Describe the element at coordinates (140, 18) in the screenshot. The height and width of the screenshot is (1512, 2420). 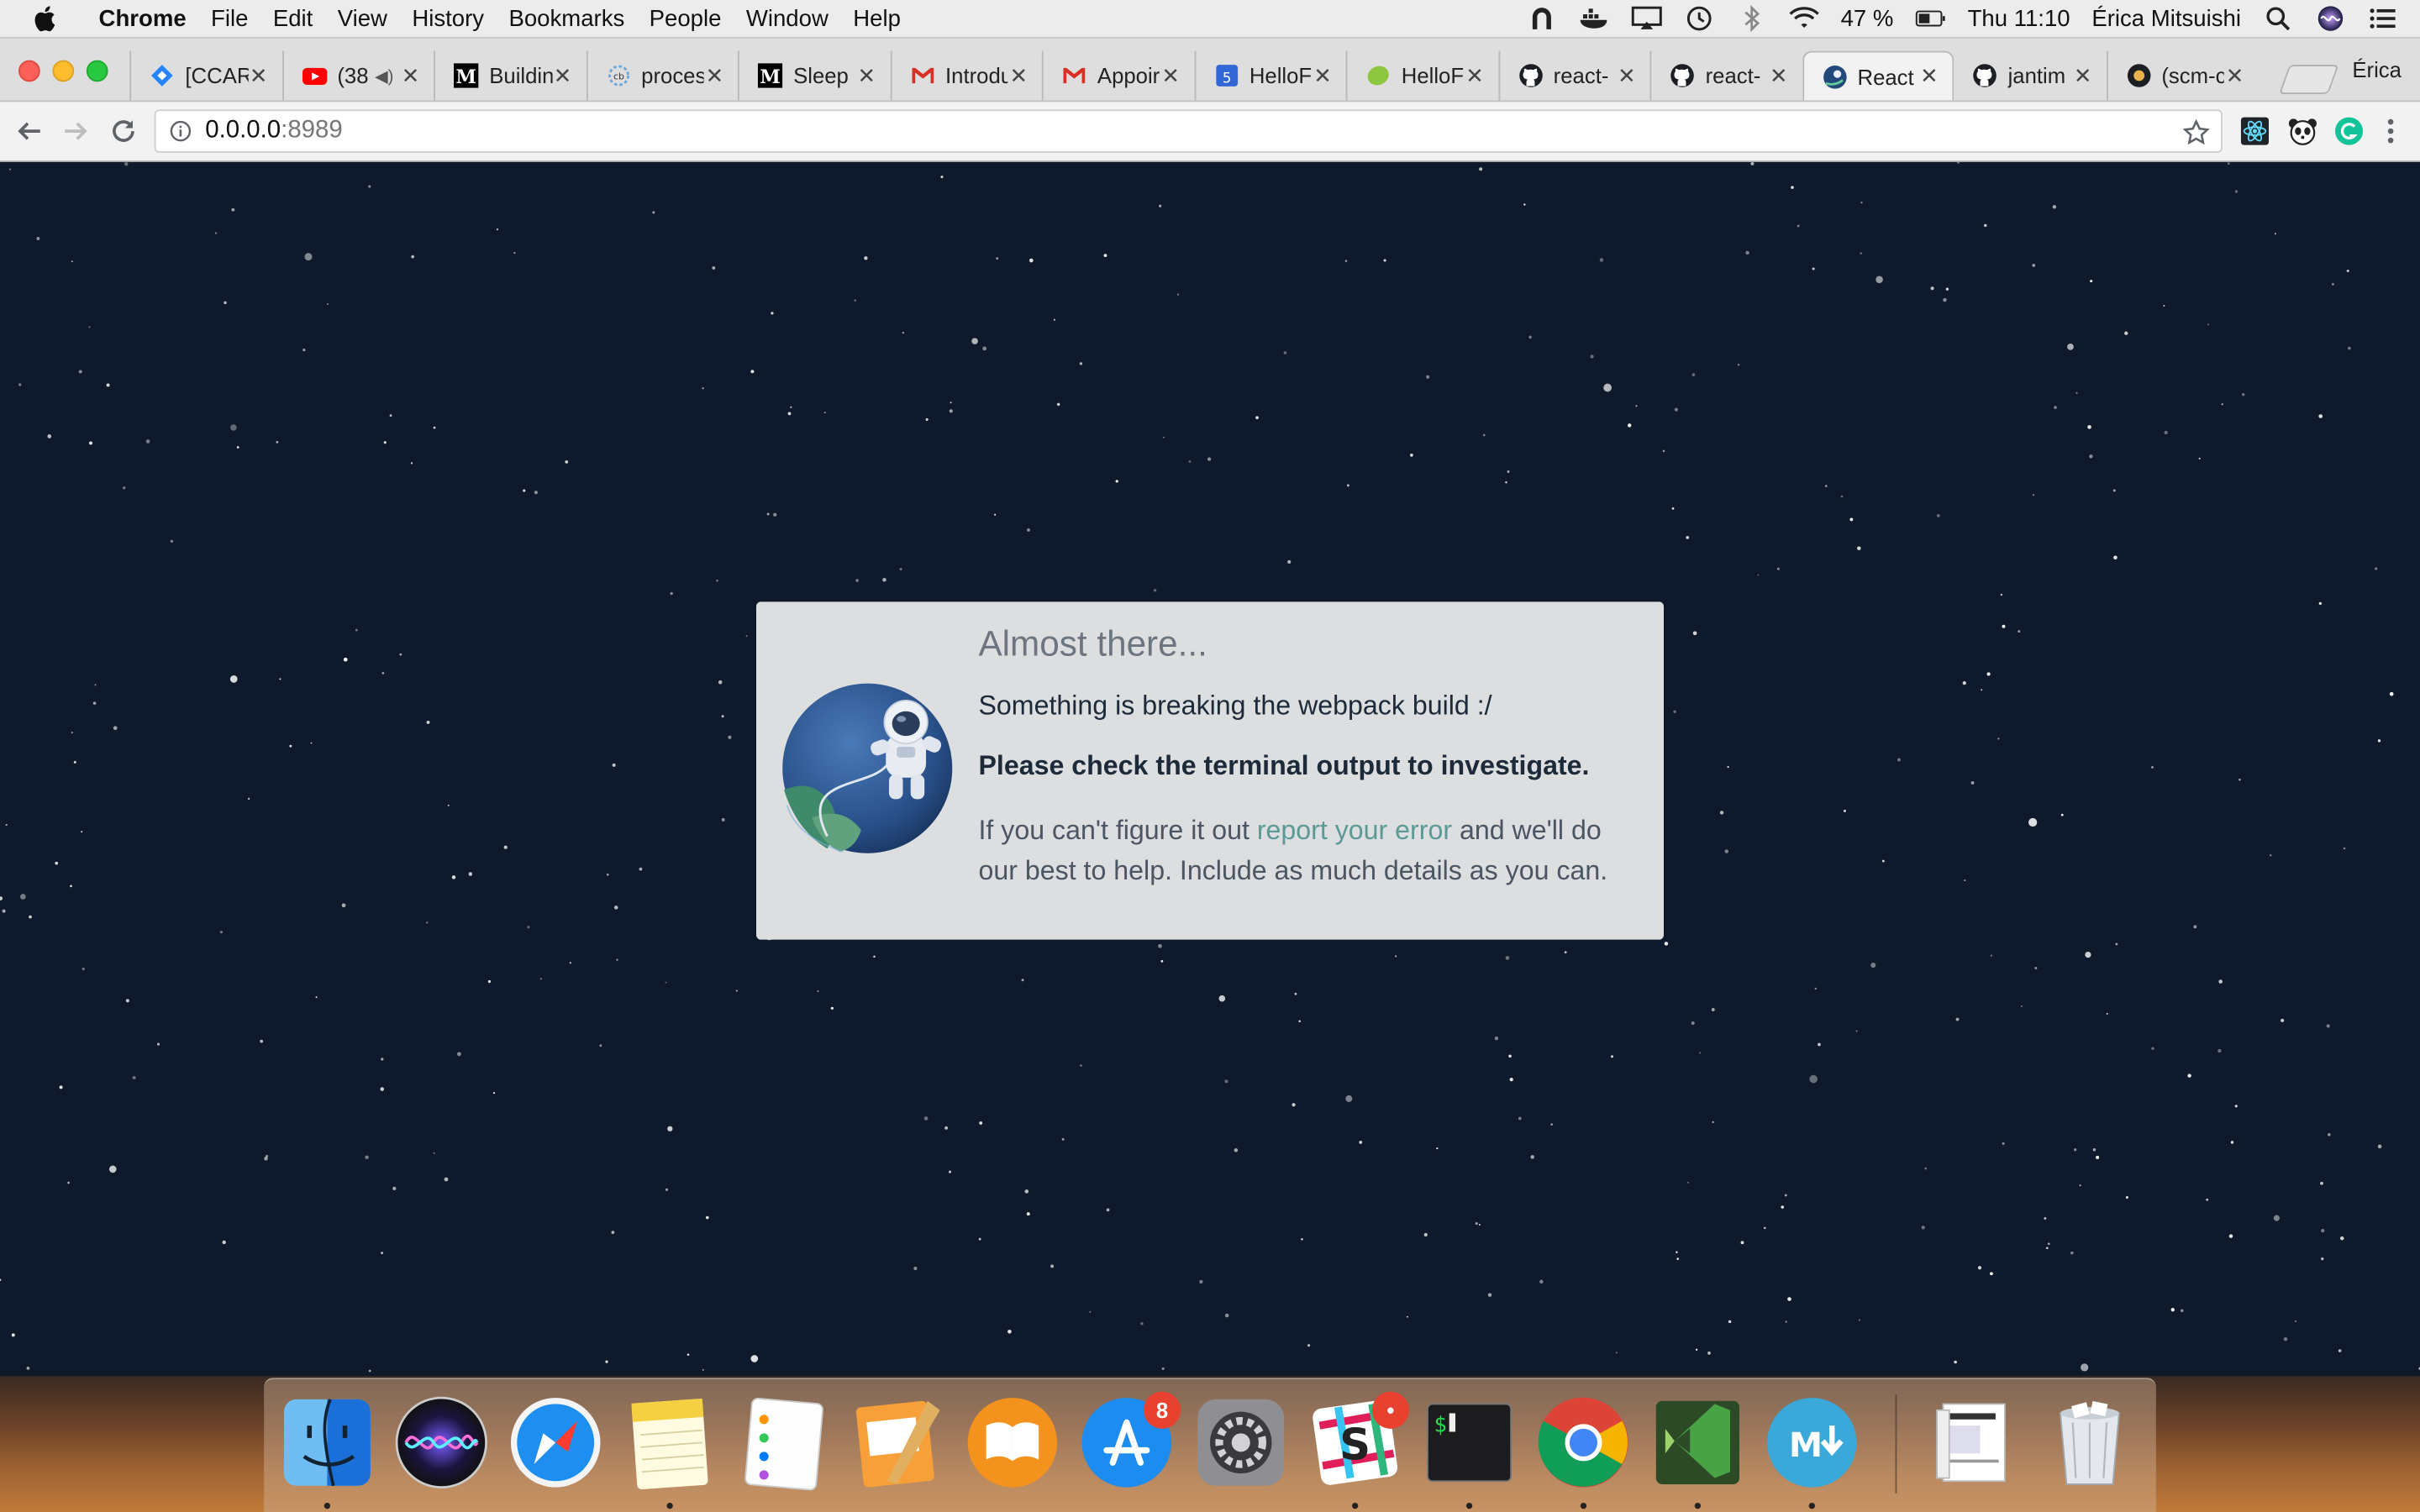
I see `menu-app-name: Chrome` at that location.